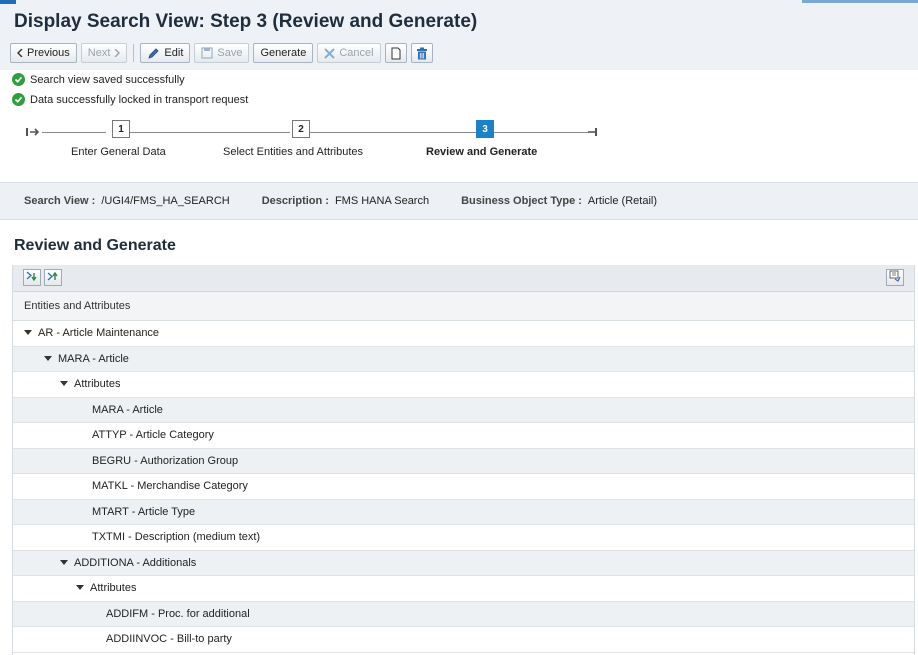  I want to click on tree-row: ADDIINVOC - Bill-to party, so click(463, 640).